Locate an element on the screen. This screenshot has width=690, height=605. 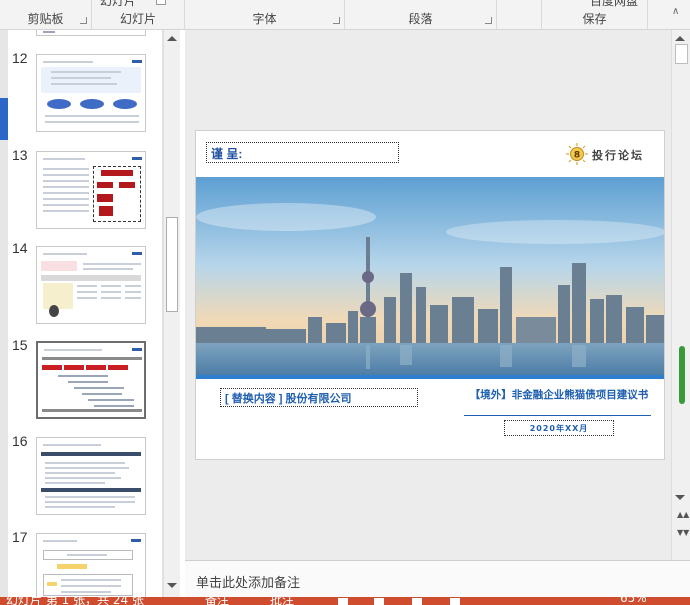
next-slide-icon: ▼▼ is located at coordinates (683, 532).